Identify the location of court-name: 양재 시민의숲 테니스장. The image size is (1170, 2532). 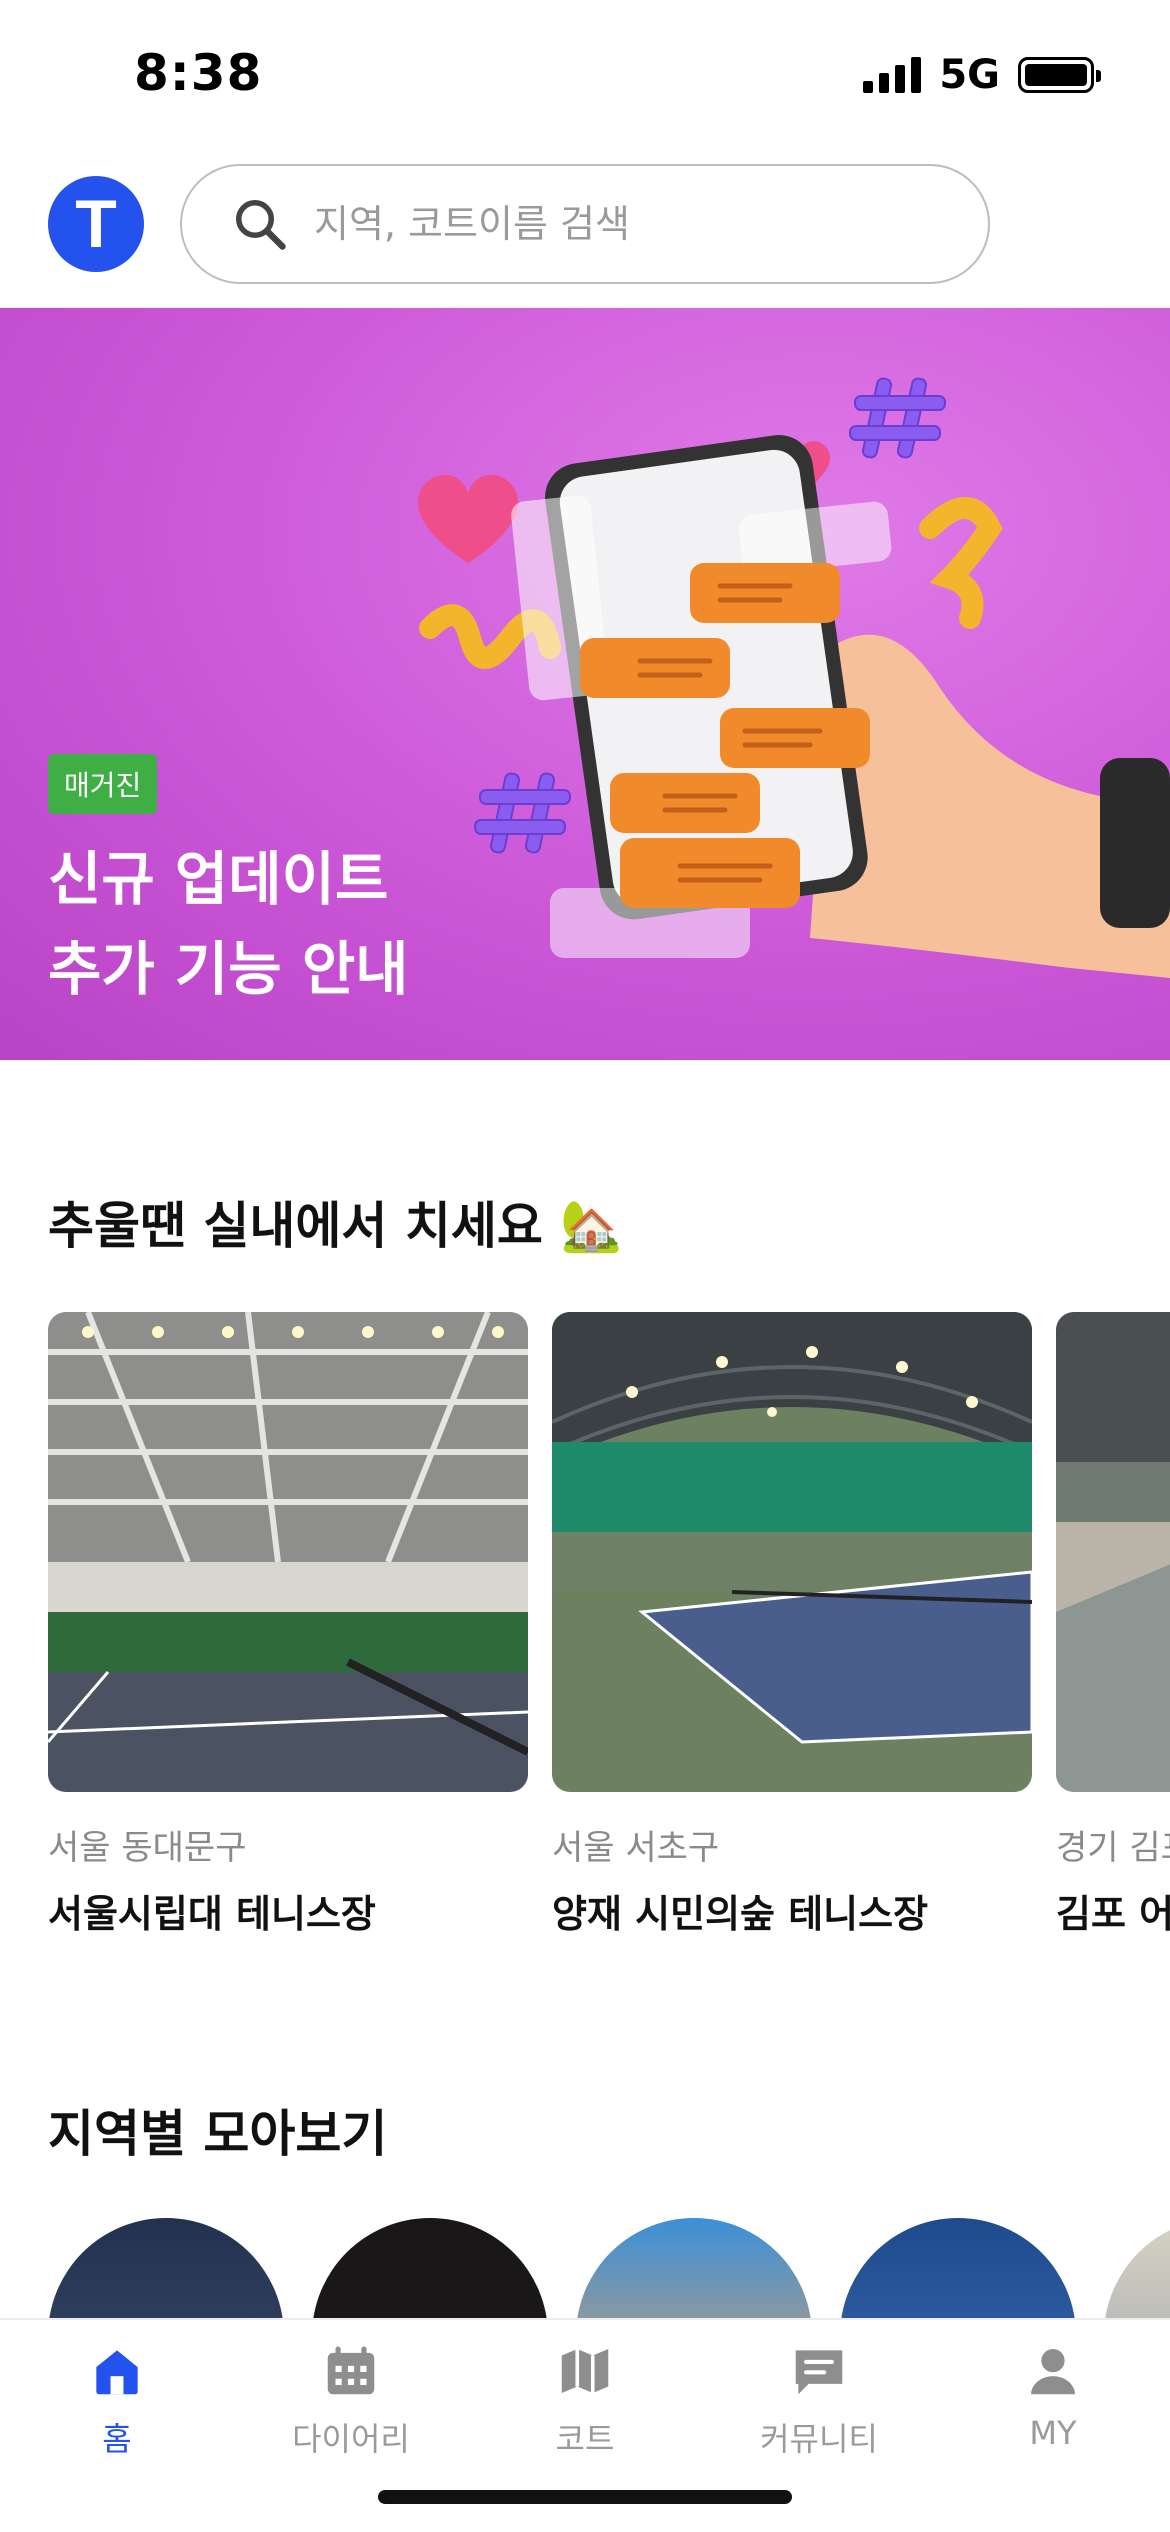
(740, 1912).